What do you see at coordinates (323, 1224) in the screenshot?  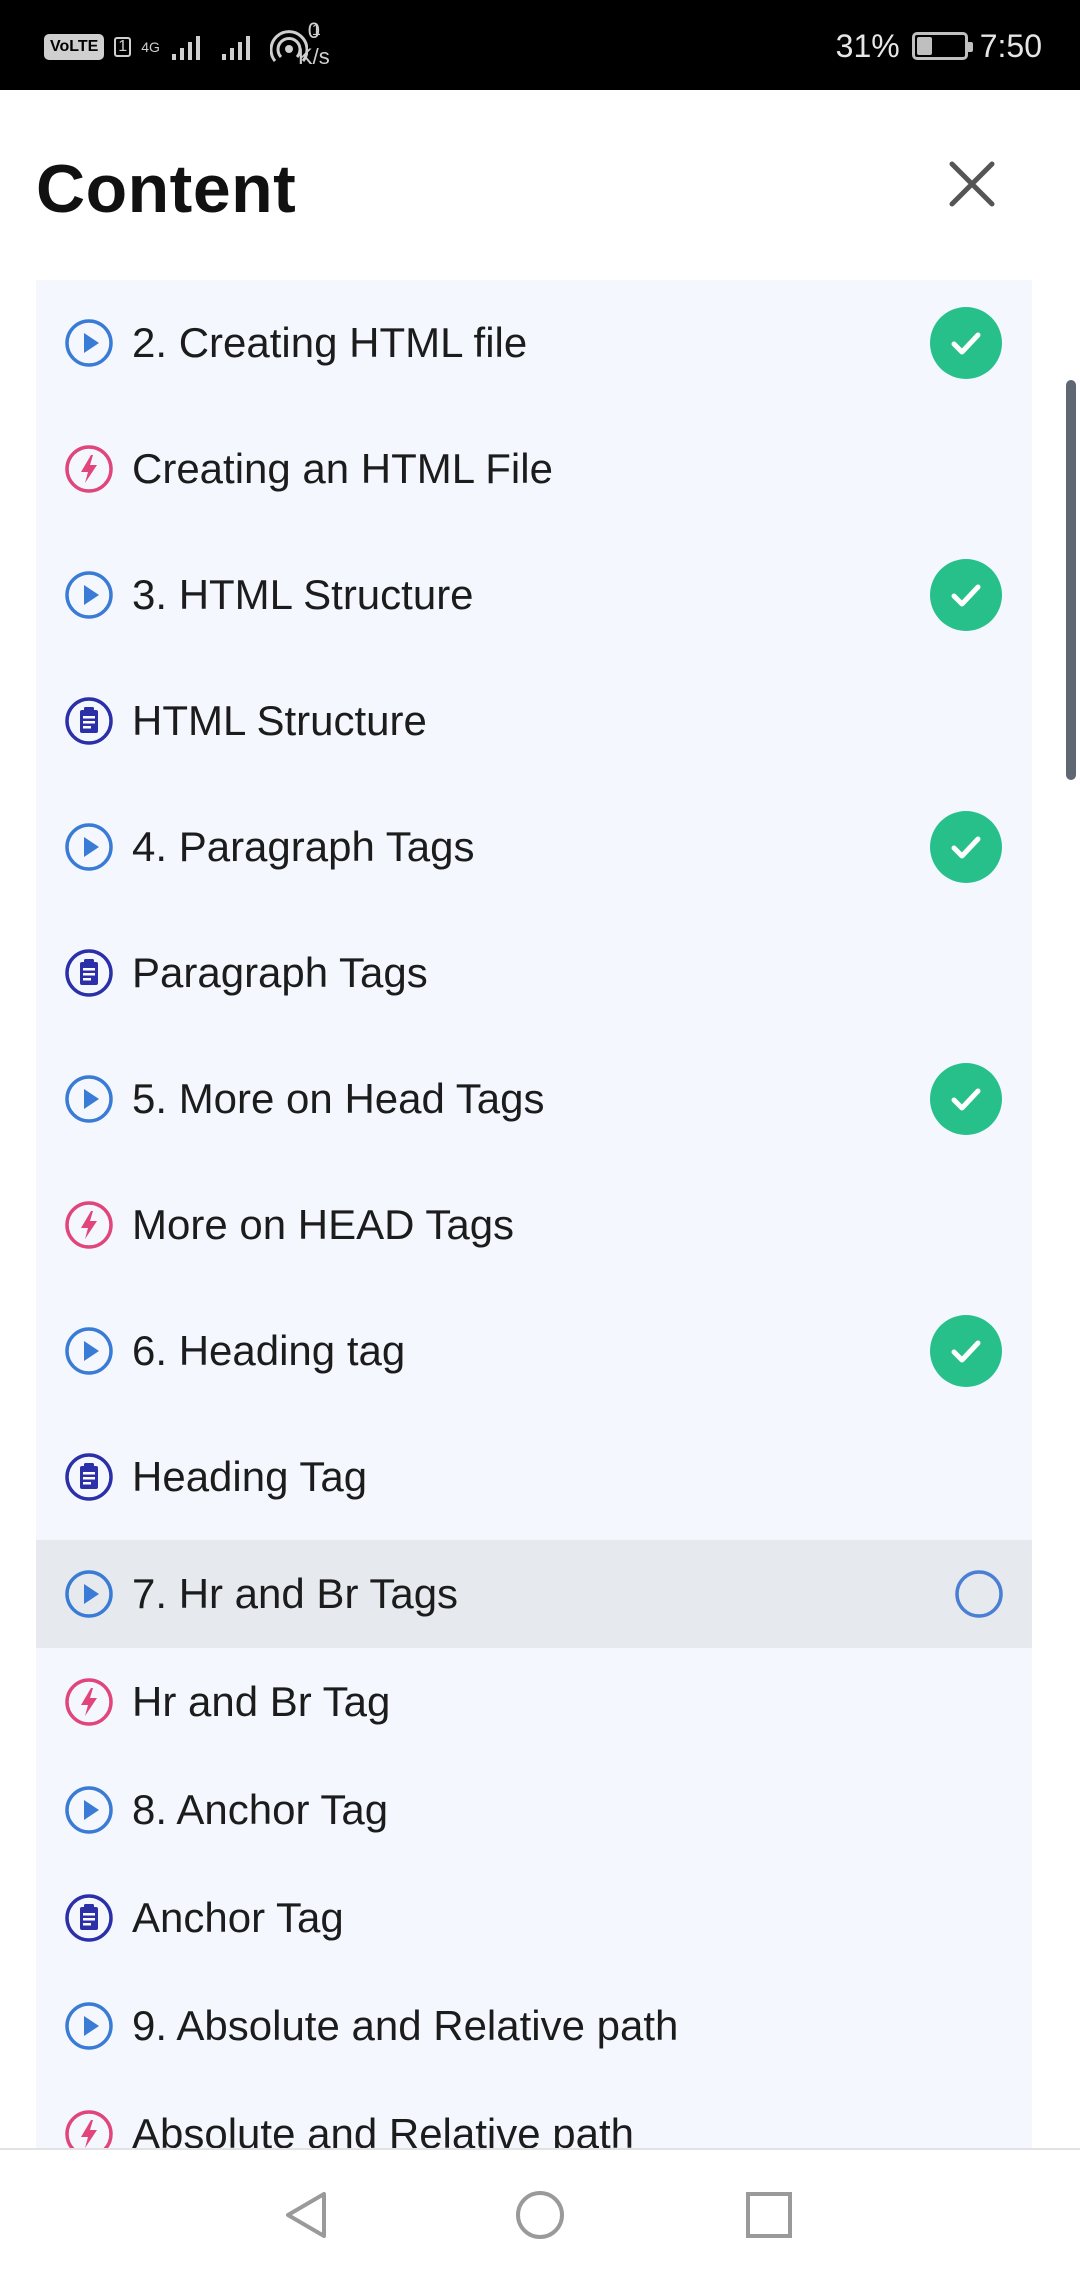 I see `list-item-label: More on HEAD Tags` at bounding box center [323, 1224].